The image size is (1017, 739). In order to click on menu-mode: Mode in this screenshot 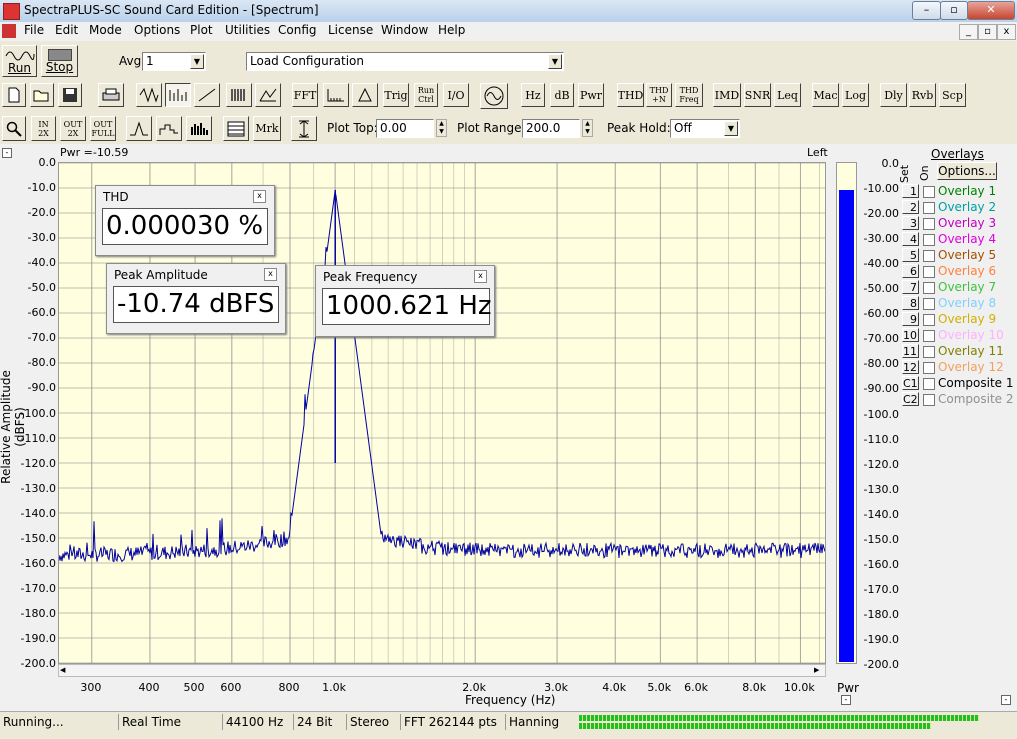, I will do `click(105, 30)`.